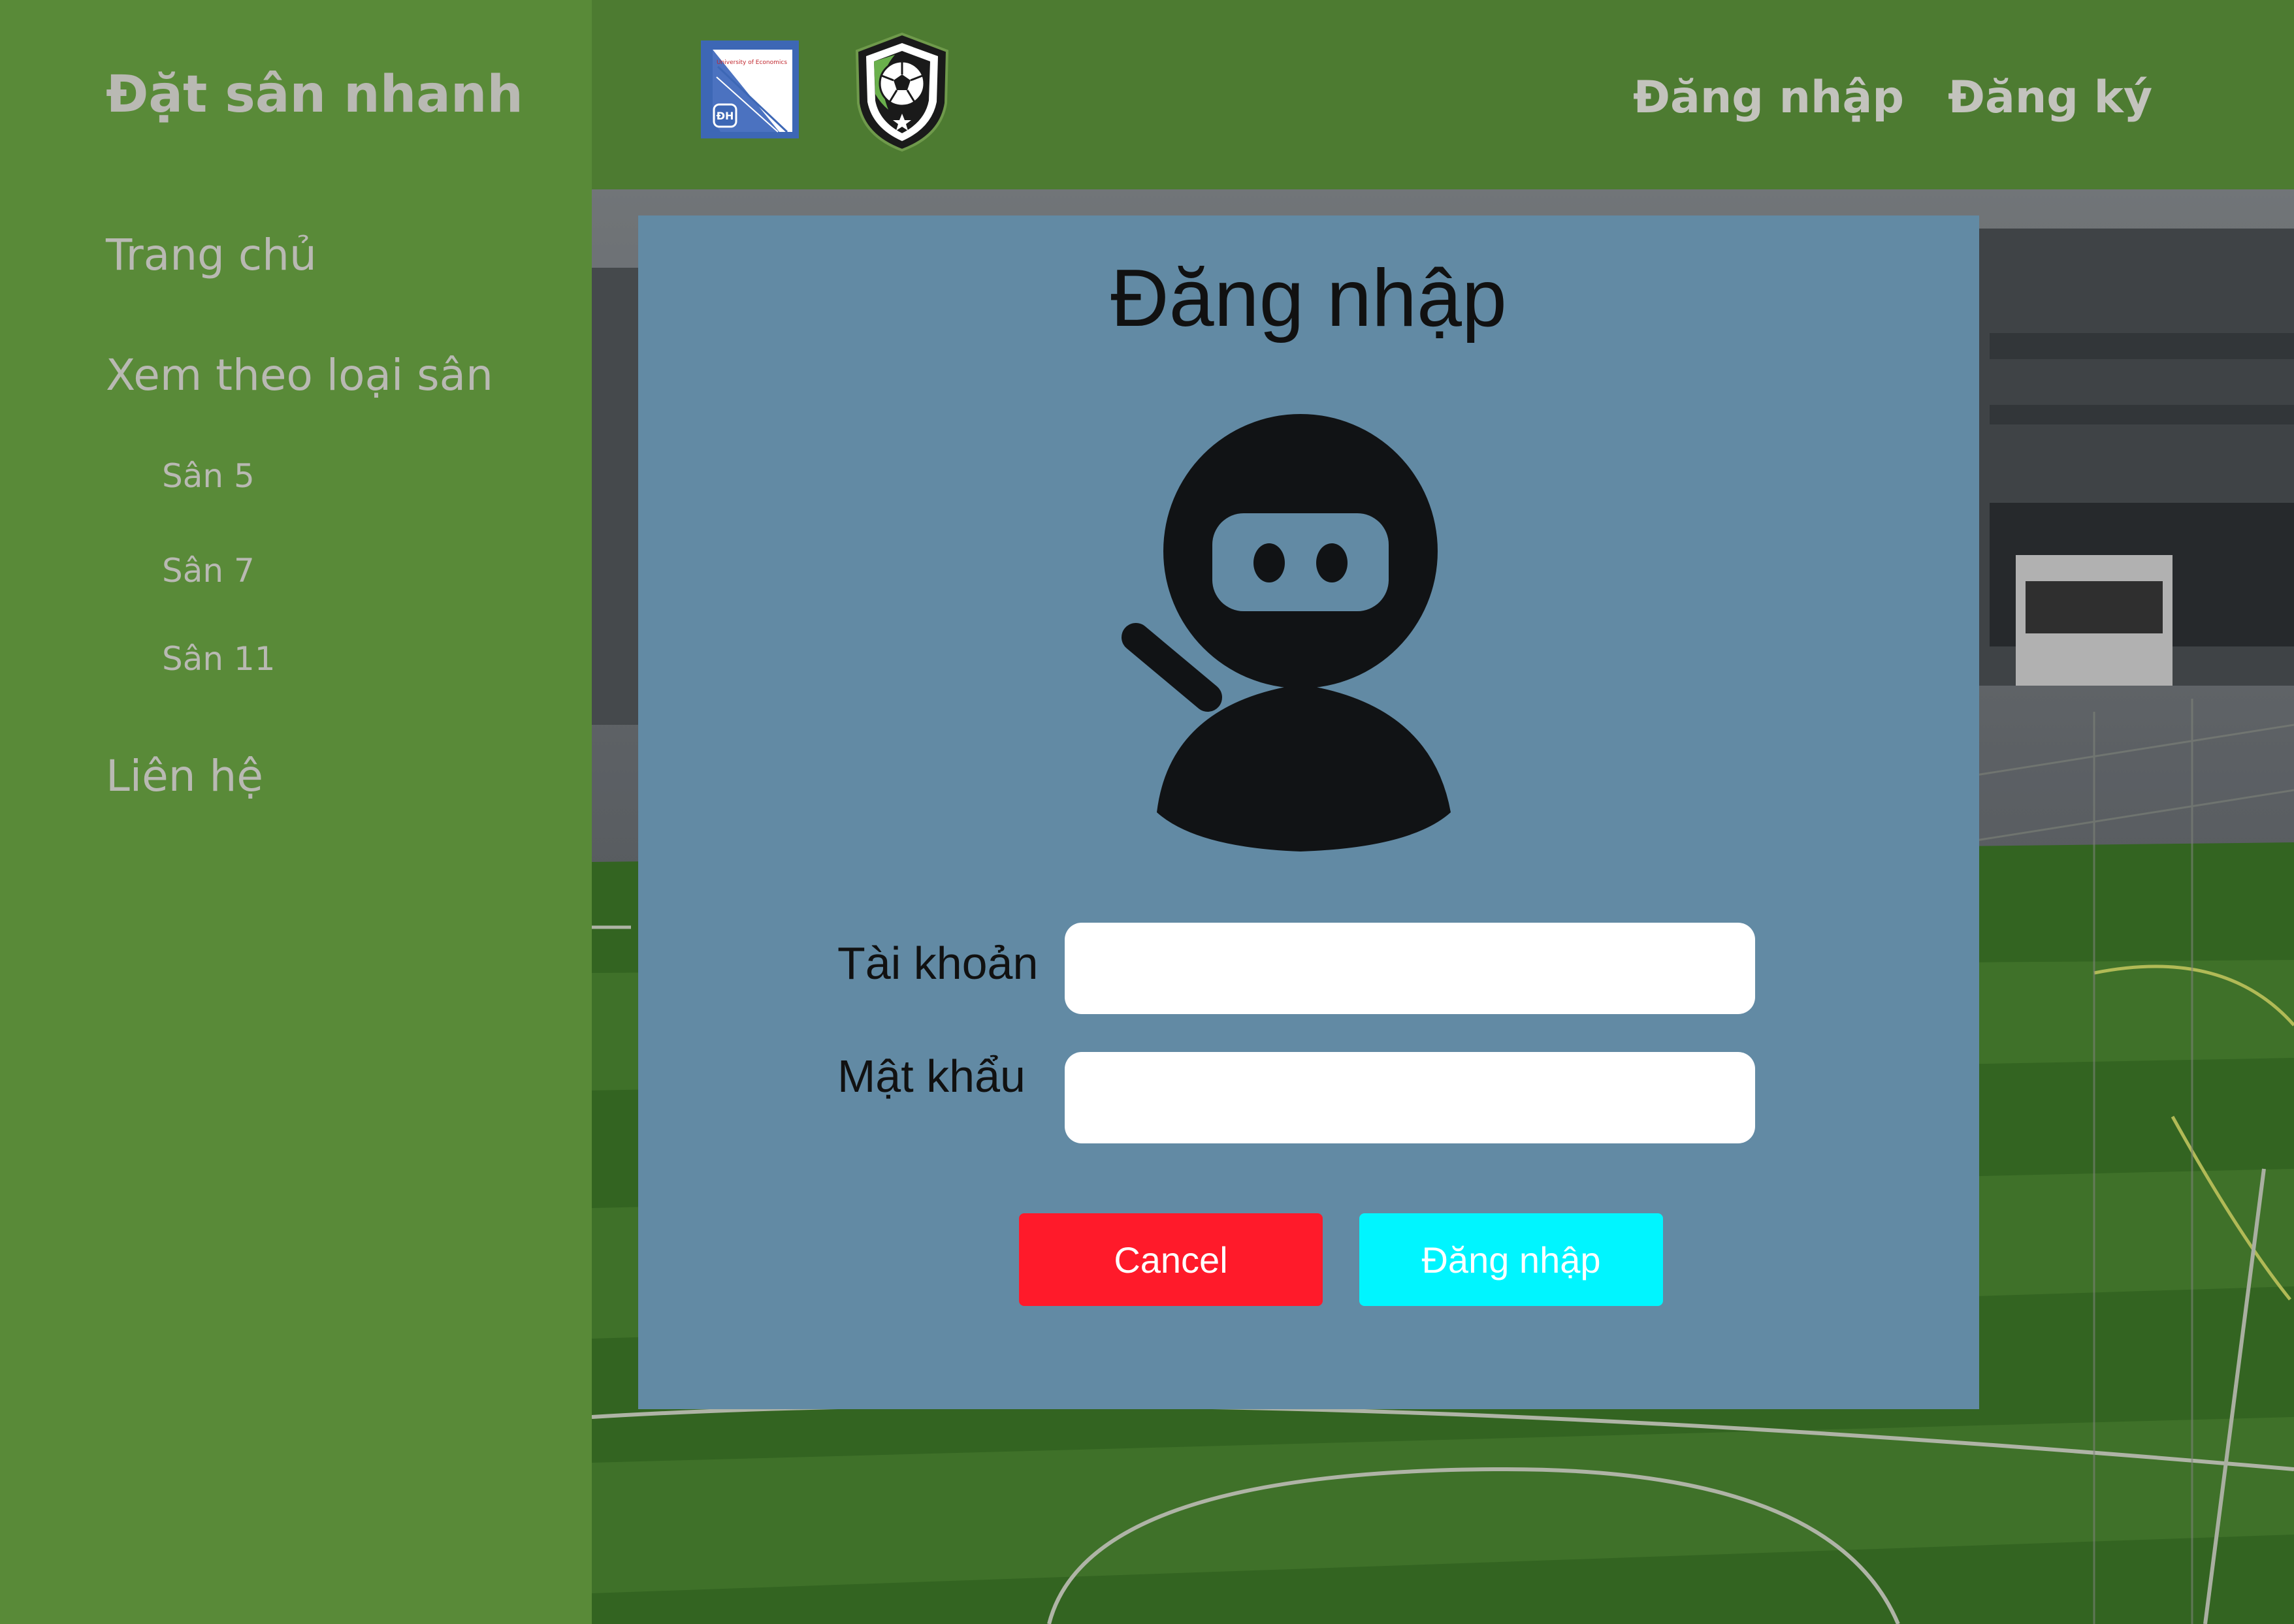 This screenshot has width=2294, height=1624. What do you see at coordinates (219, 659) in the screenshot?
I see `nav-field-11: Sân 11` at bounding box center [219, 659].